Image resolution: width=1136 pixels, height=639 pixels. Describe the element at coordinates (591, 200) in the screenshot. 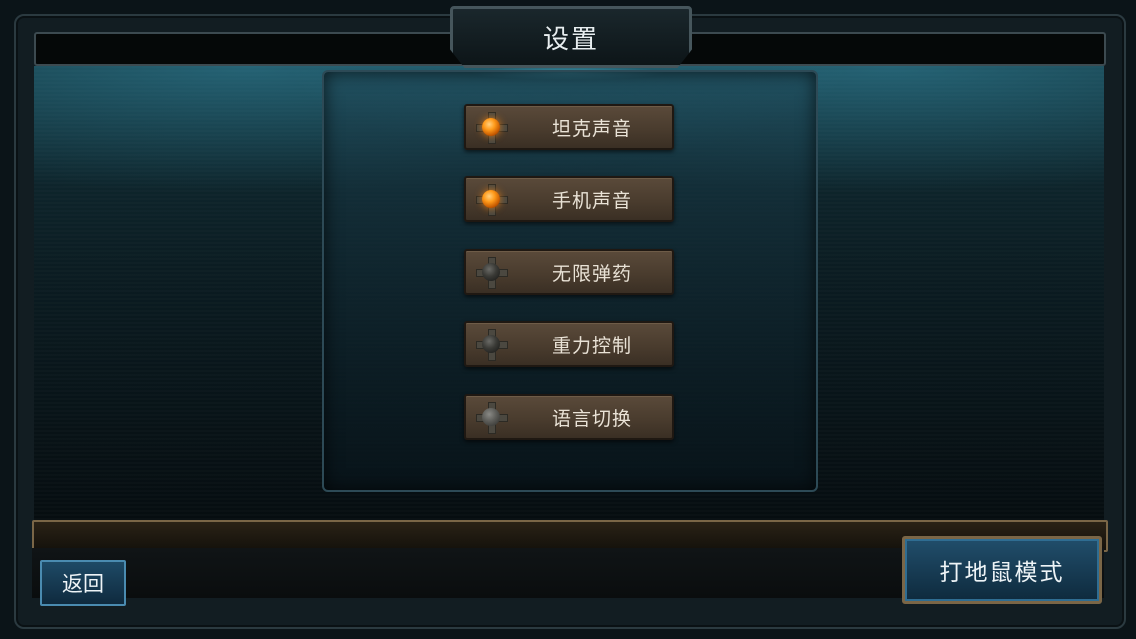

I see `option-label: 手机声音` at that location.